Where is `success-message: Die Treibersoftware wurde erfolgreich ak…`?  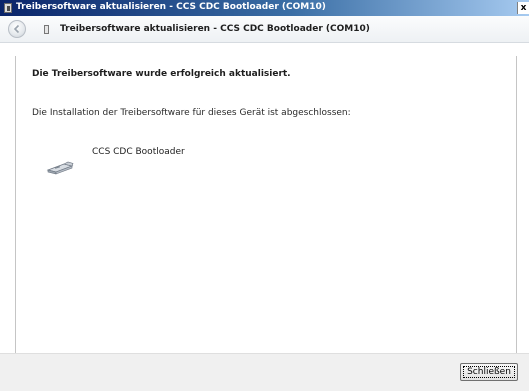 success-message: Die Treibersoftware wurde erfolgreich ak… is located at coordinates (161, 74).